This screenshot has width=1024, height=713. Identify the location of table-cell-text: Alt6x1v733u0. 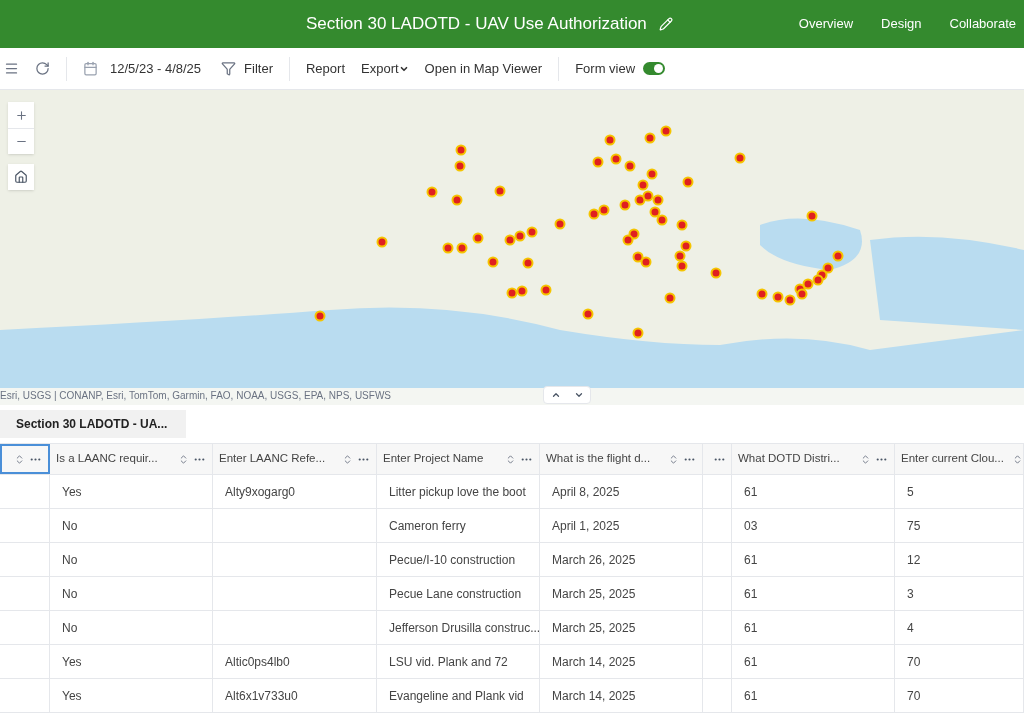
(261, 696).